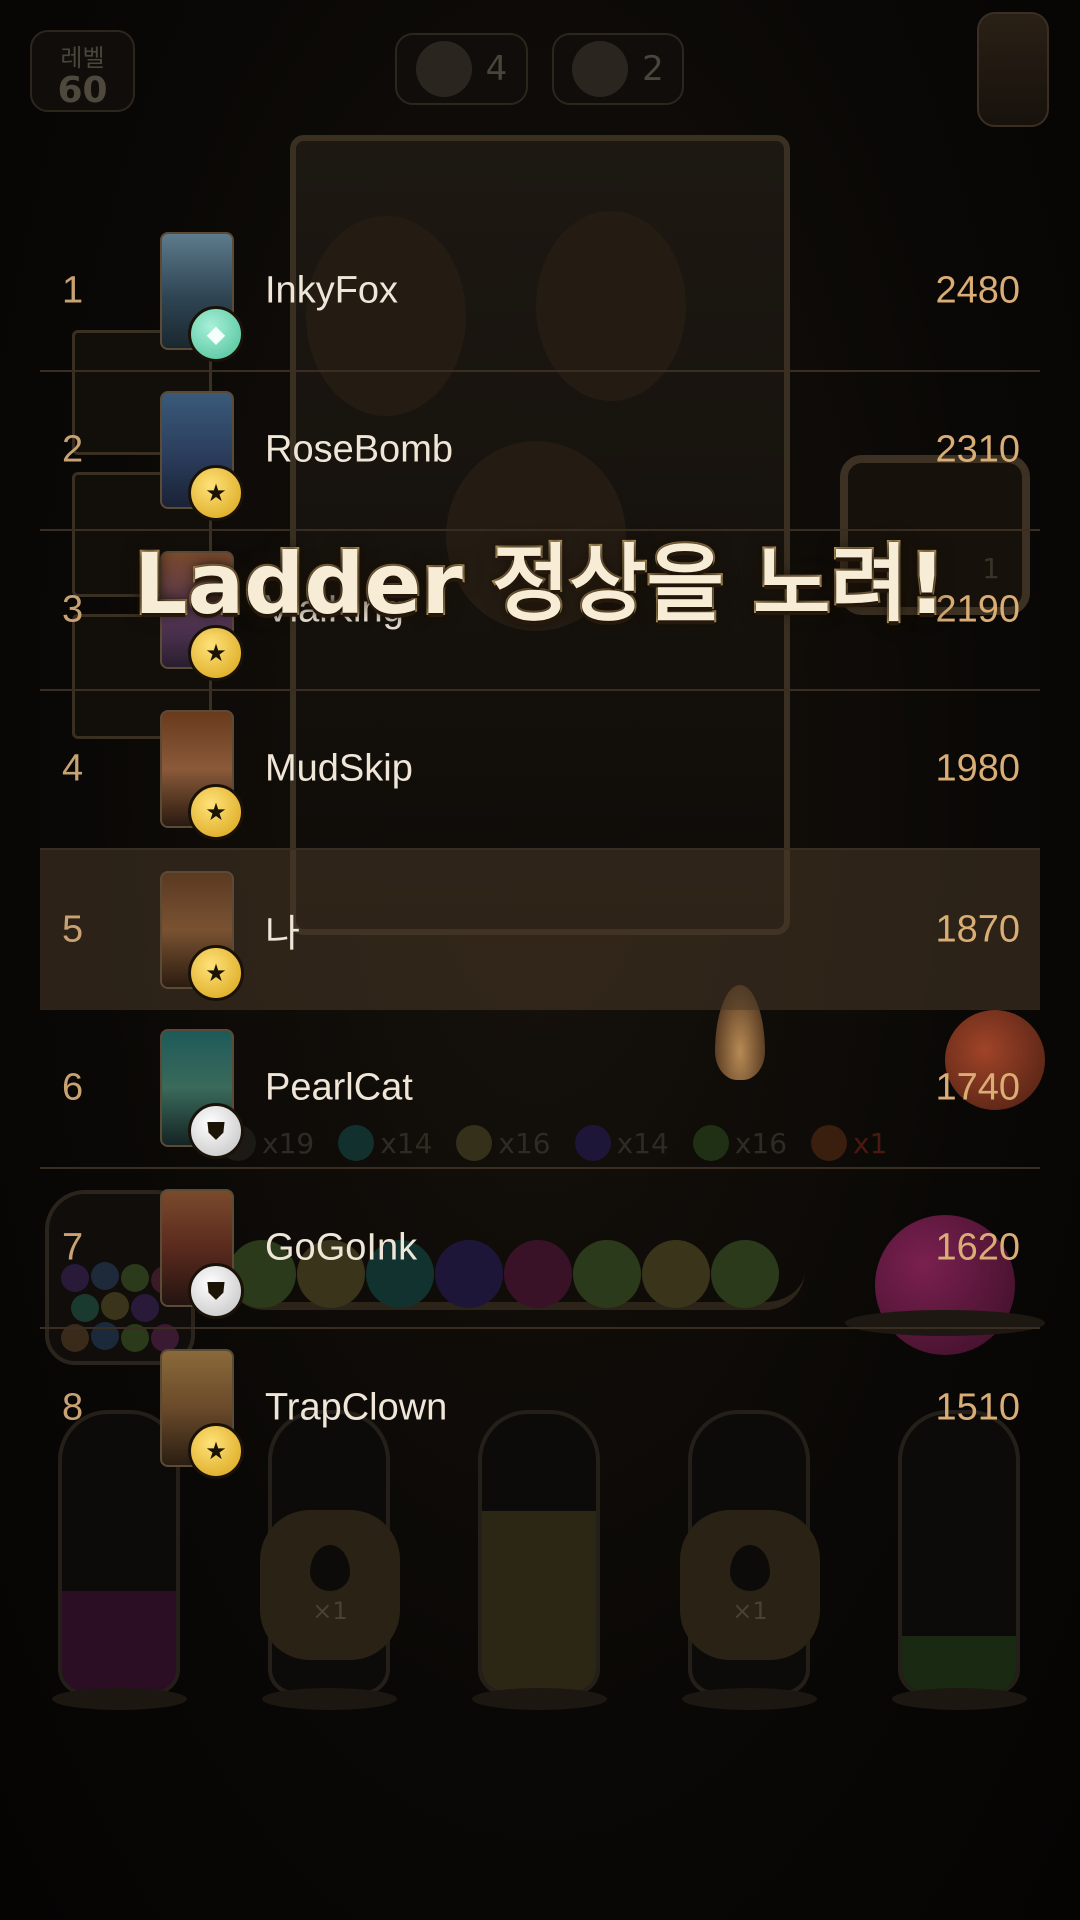 The height and width of the screenshot is (1920, 1080). Describe the element at coordinates (977, 1407) in the screenshot. I see `player-score: 1510` at that location.